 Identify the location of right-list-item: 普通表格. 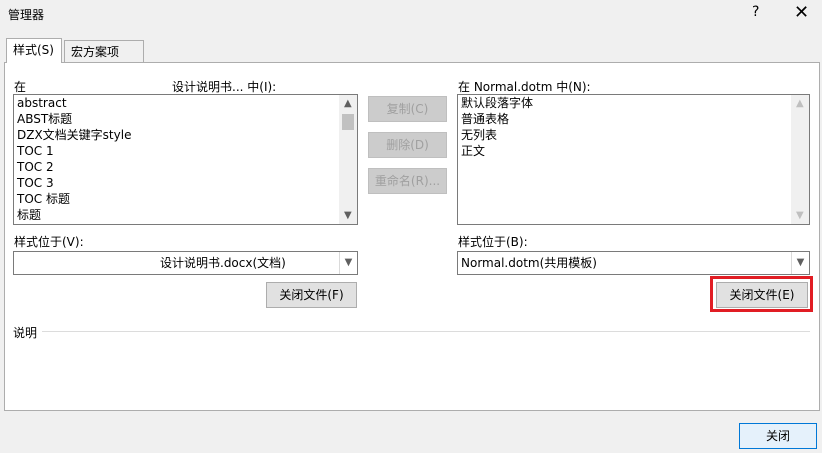
(633, 119).